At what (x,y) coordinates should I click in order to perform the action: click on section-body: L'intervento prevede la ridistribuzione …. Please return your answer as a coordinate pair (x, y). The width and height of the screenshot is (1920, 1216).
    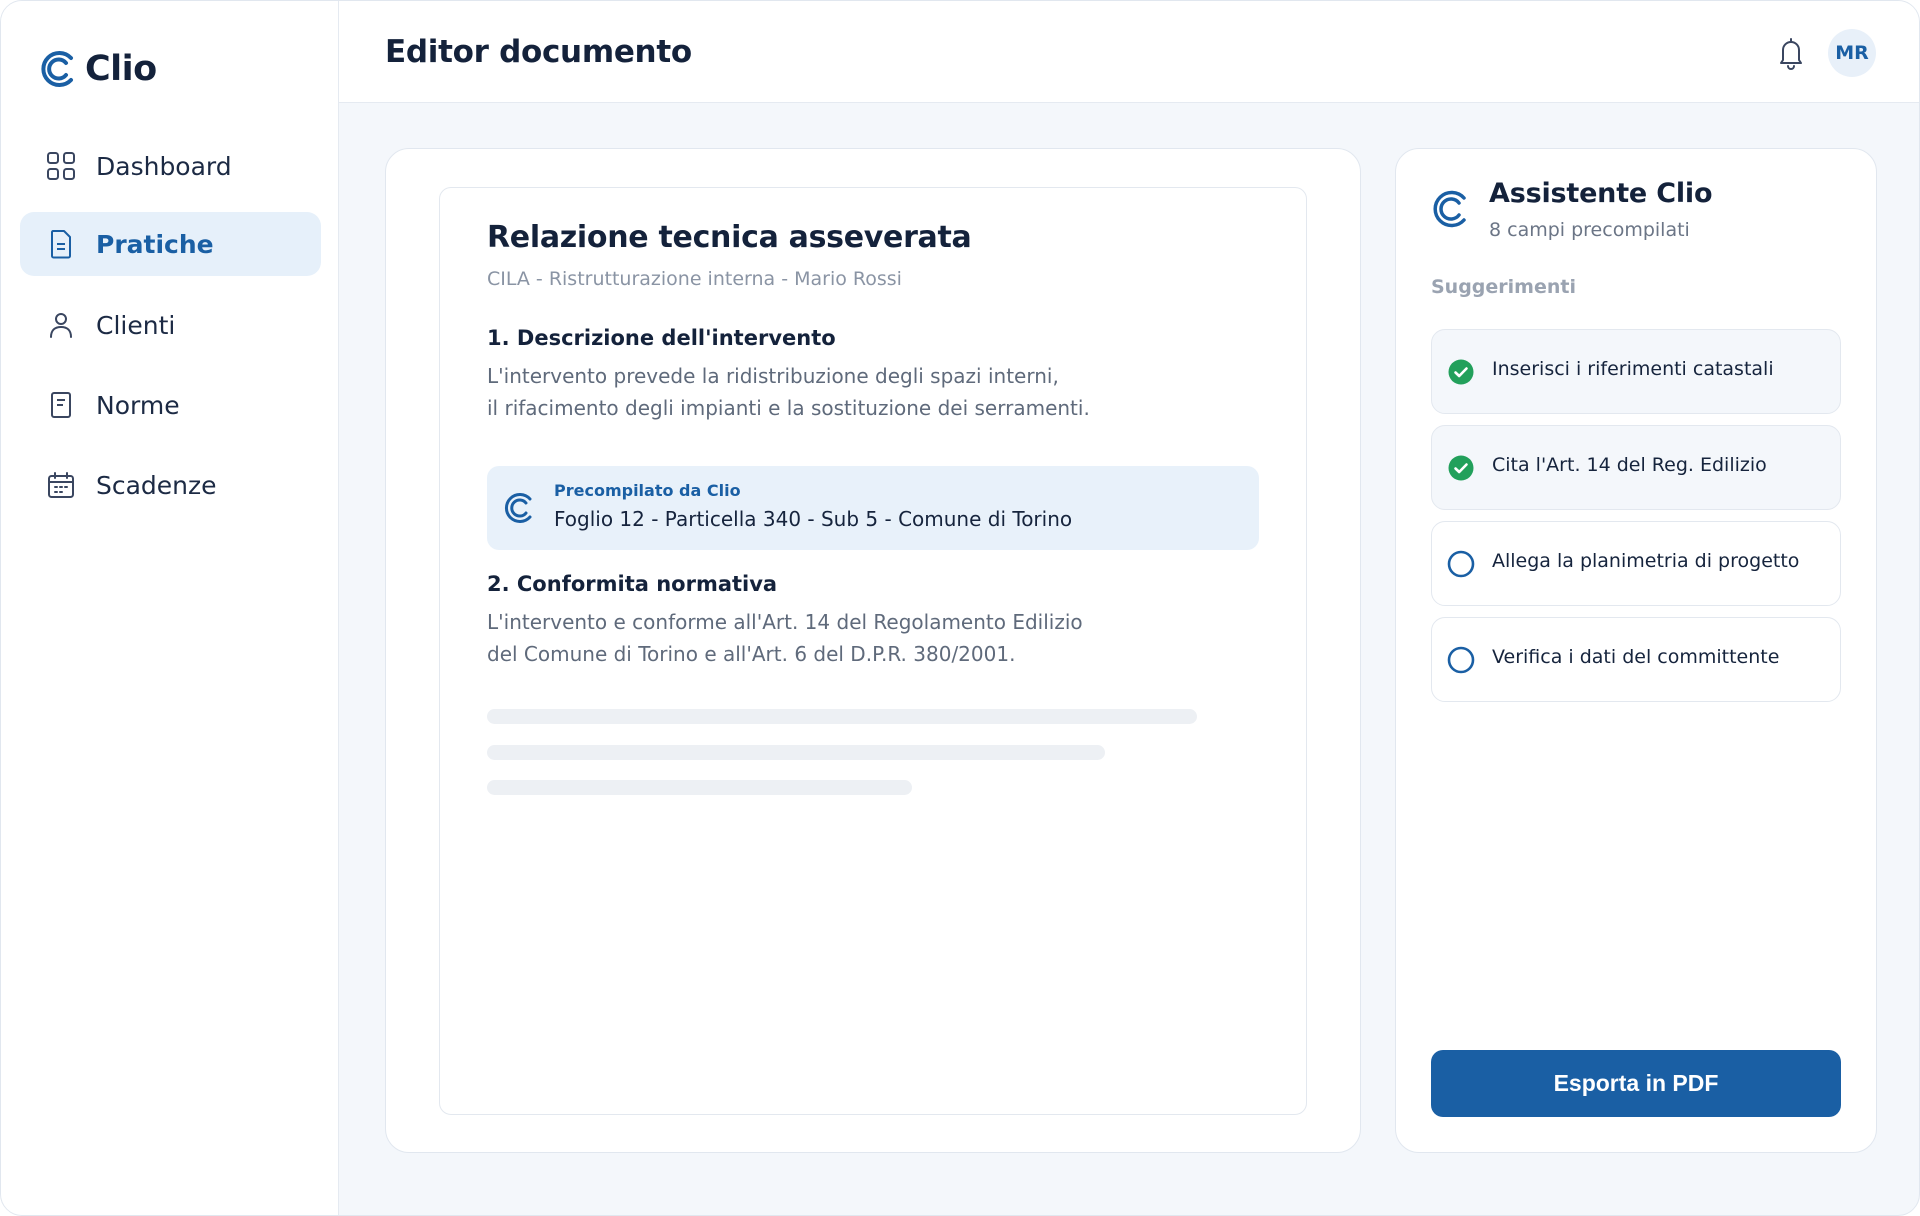
    Looking at the image, I should click on (837, 392).